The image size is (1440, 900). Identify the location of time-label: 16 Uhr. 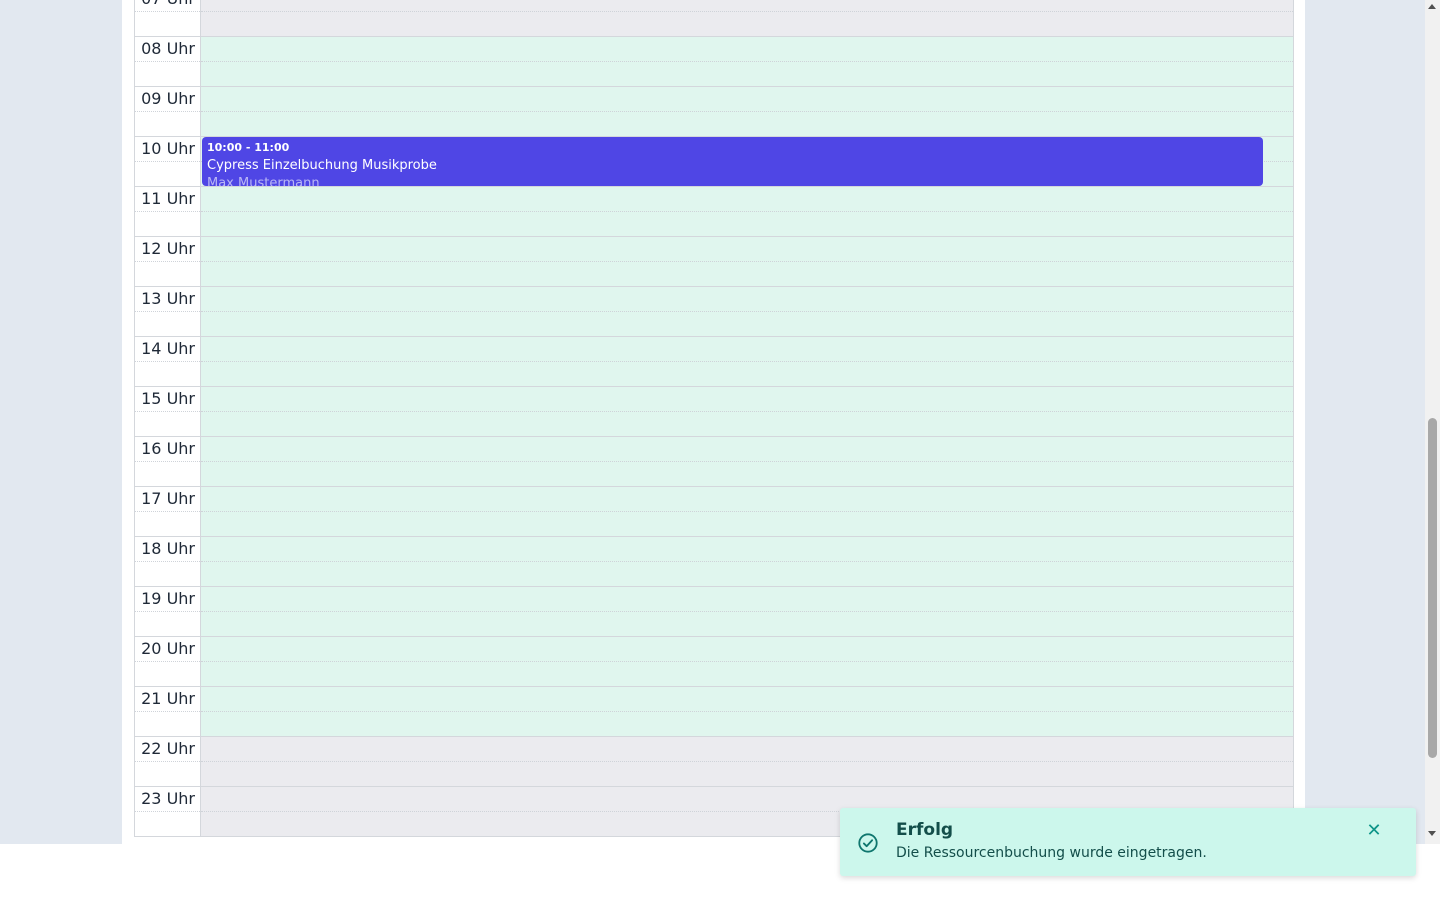
(168, 448).